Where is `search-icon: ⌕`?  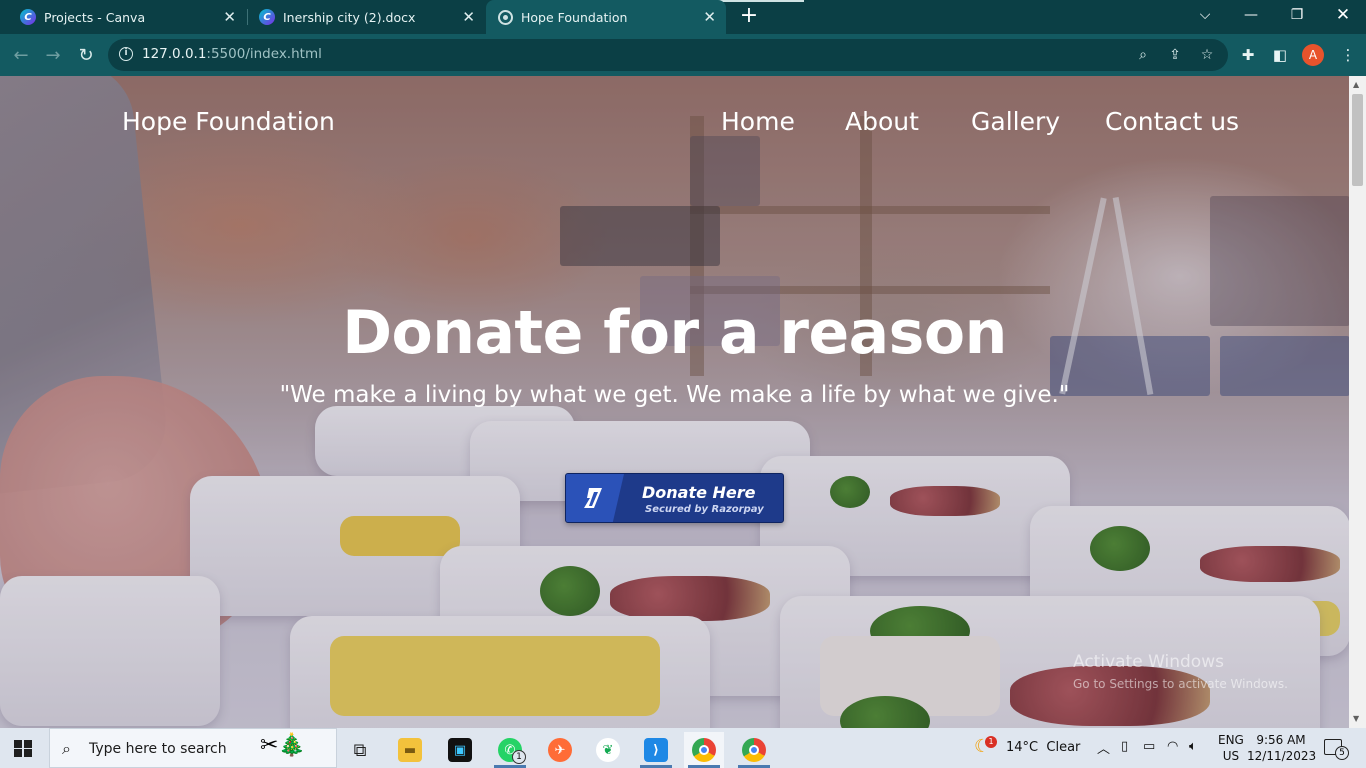 search-icon: ⌕ is located at coordinates (66, 748).